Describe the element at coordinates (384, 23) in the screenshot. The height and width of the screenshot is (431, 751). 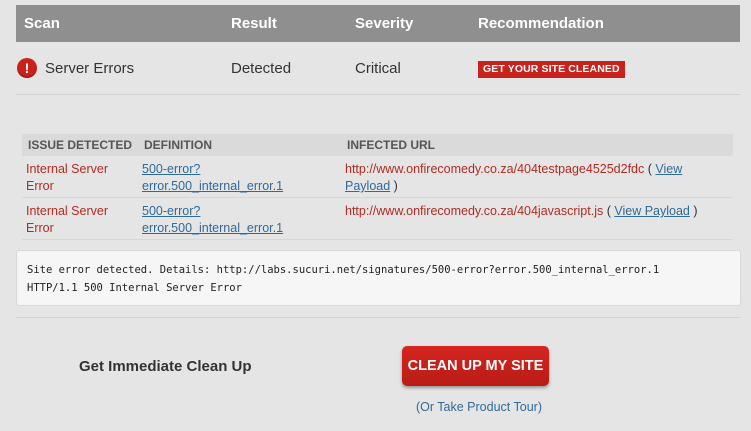
I see `header-severity: Severity` at that location.